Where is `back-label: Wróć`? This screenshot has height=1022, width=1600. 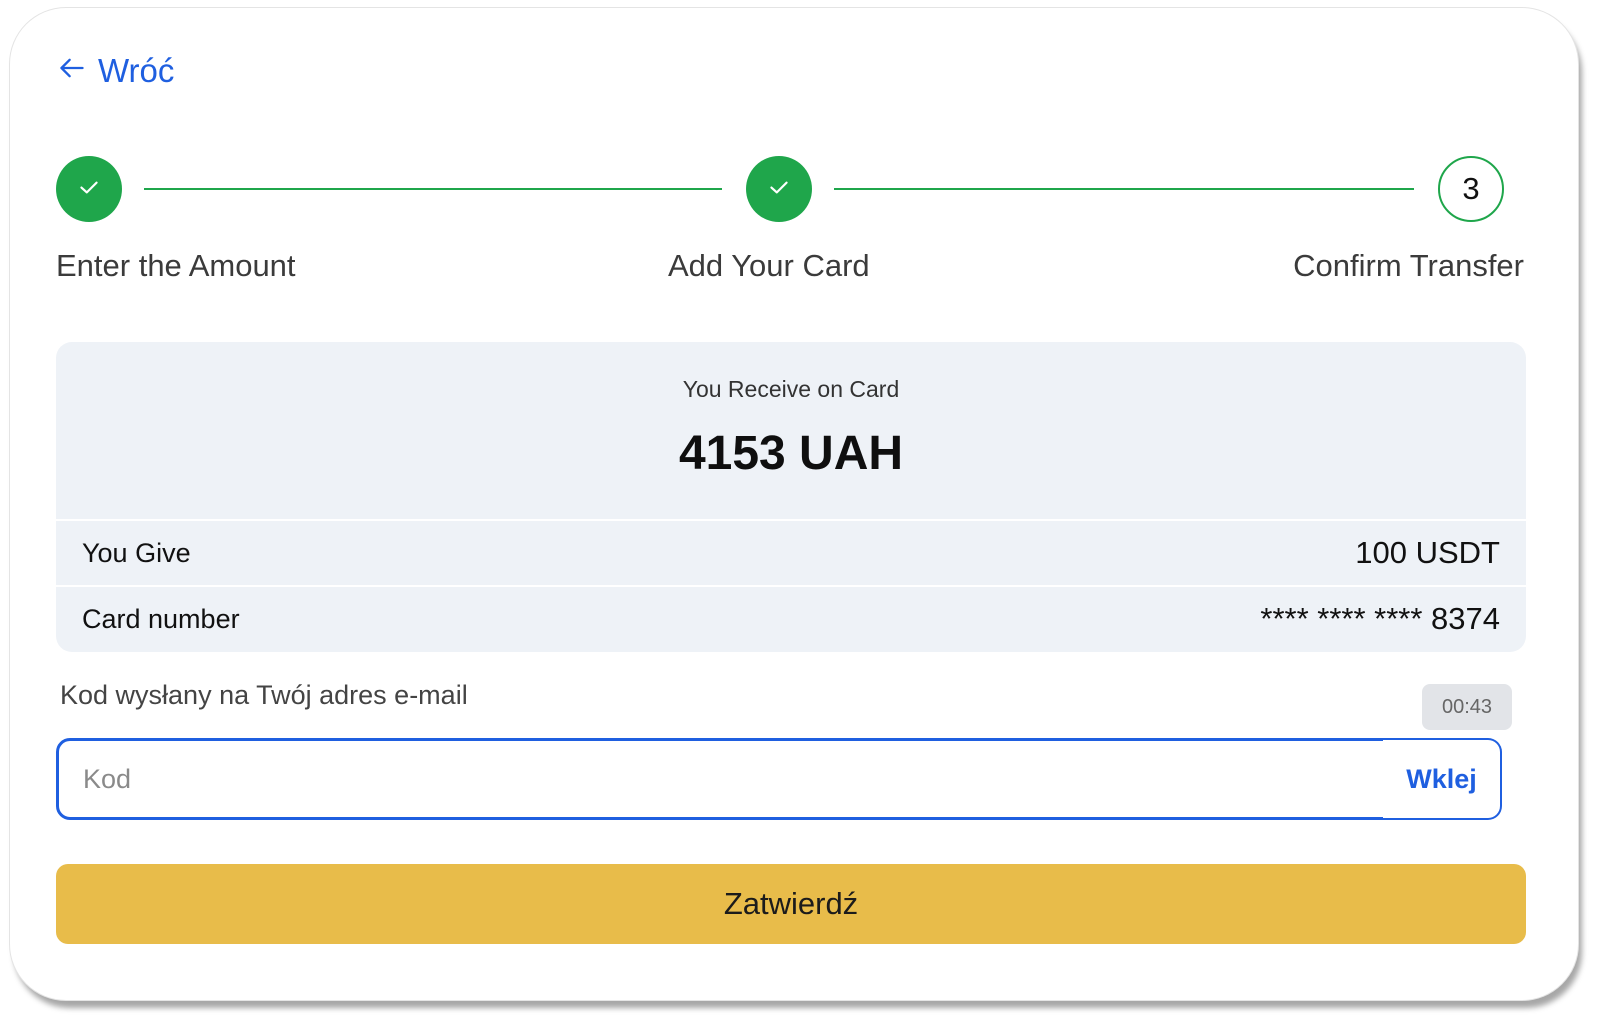
back-label: Wróć is located at coordinates (136, 70).